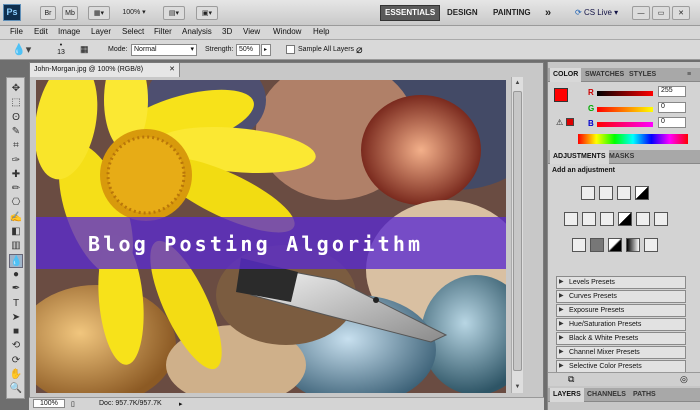  Describe the element at coordinates (16, 218) in the screenshot. I see `history-brush-tool-icon: ✍` at that location.